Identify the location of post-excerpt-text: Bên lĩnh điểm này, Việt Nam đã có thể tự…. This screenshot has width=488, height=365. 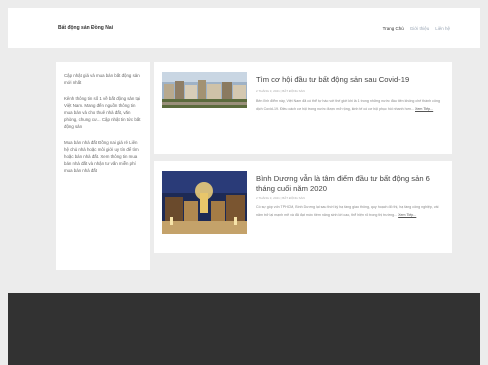
(348, 105).